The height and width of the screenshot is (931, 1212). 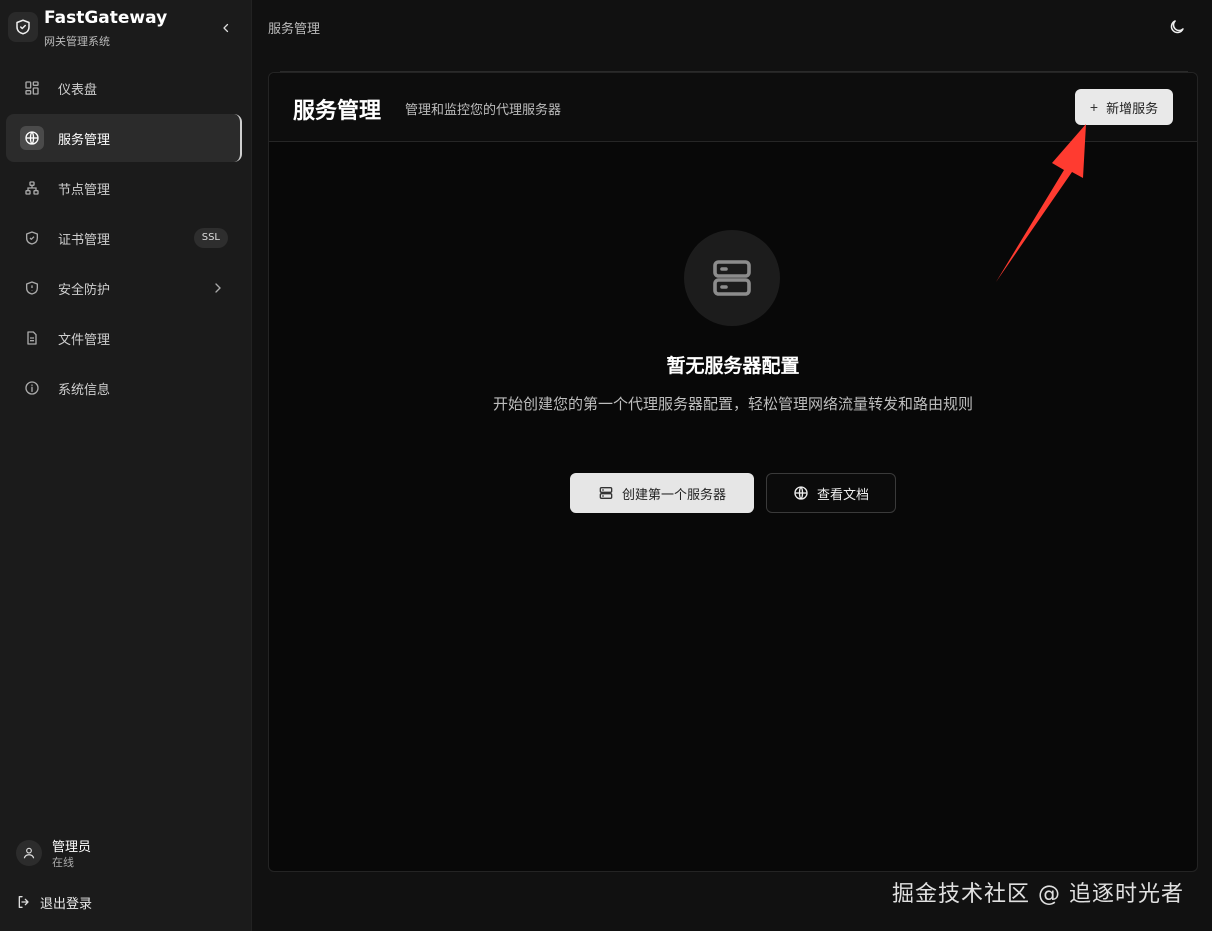 What do you see at coordinates (337, 111) in the screenshot?
I see `page-title: 服务管理` at bounding box center [337, 111].